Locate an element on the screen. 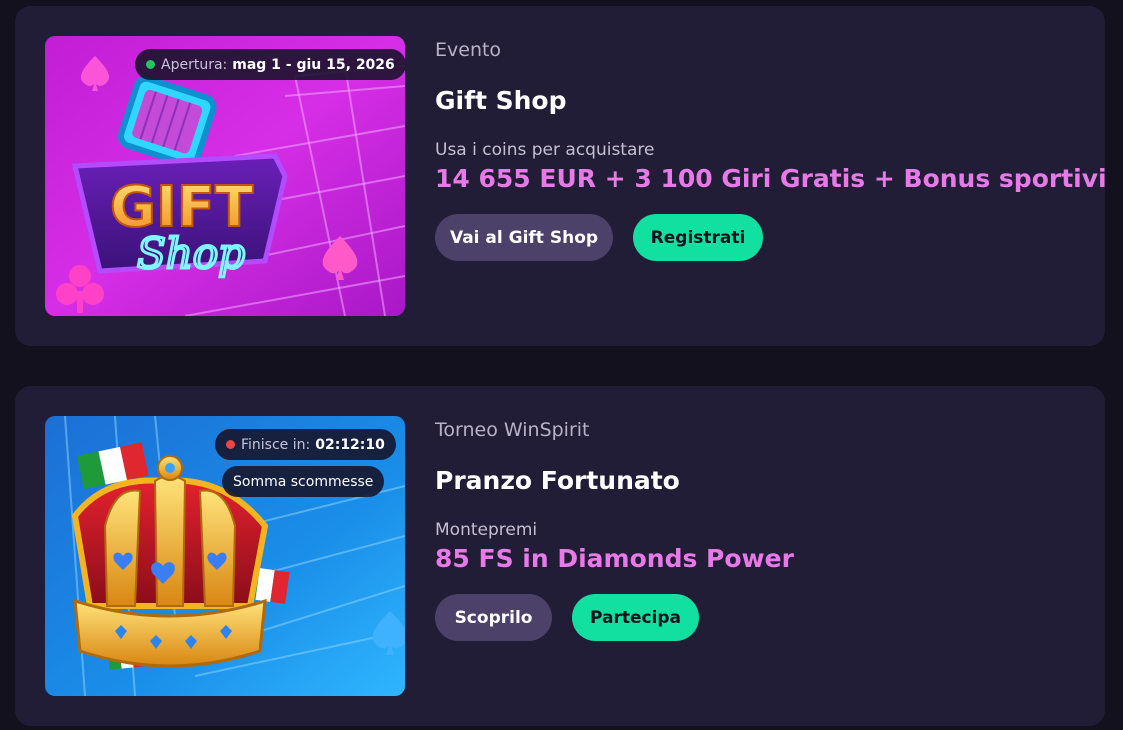  discover-button: Scoprilo is located at coordinates (493, 617).